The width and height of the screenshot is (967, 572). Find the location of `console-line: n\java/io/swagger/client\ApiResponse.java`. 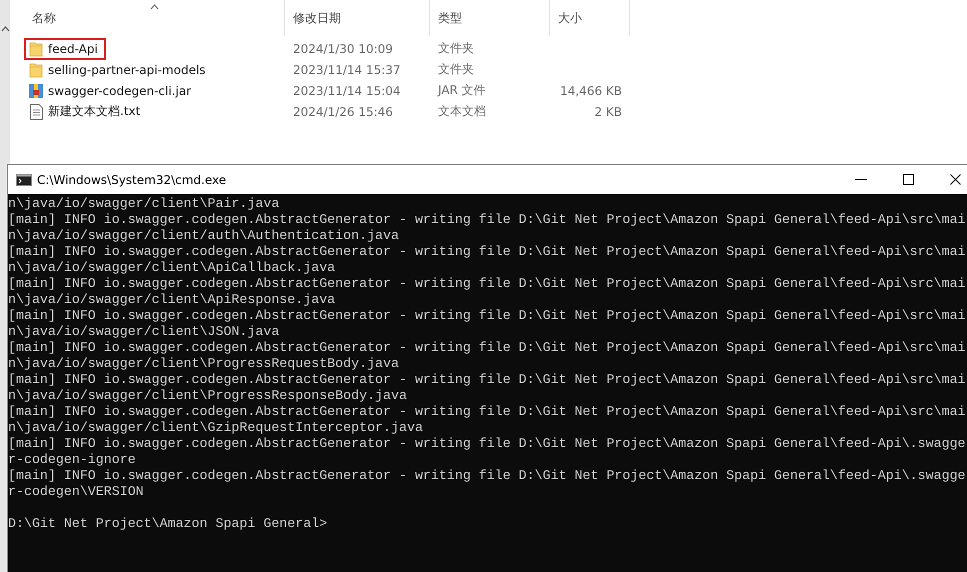

console-line: n\java/io/swagger/client\ApiResponse.java is located at coordinates (172, 300).